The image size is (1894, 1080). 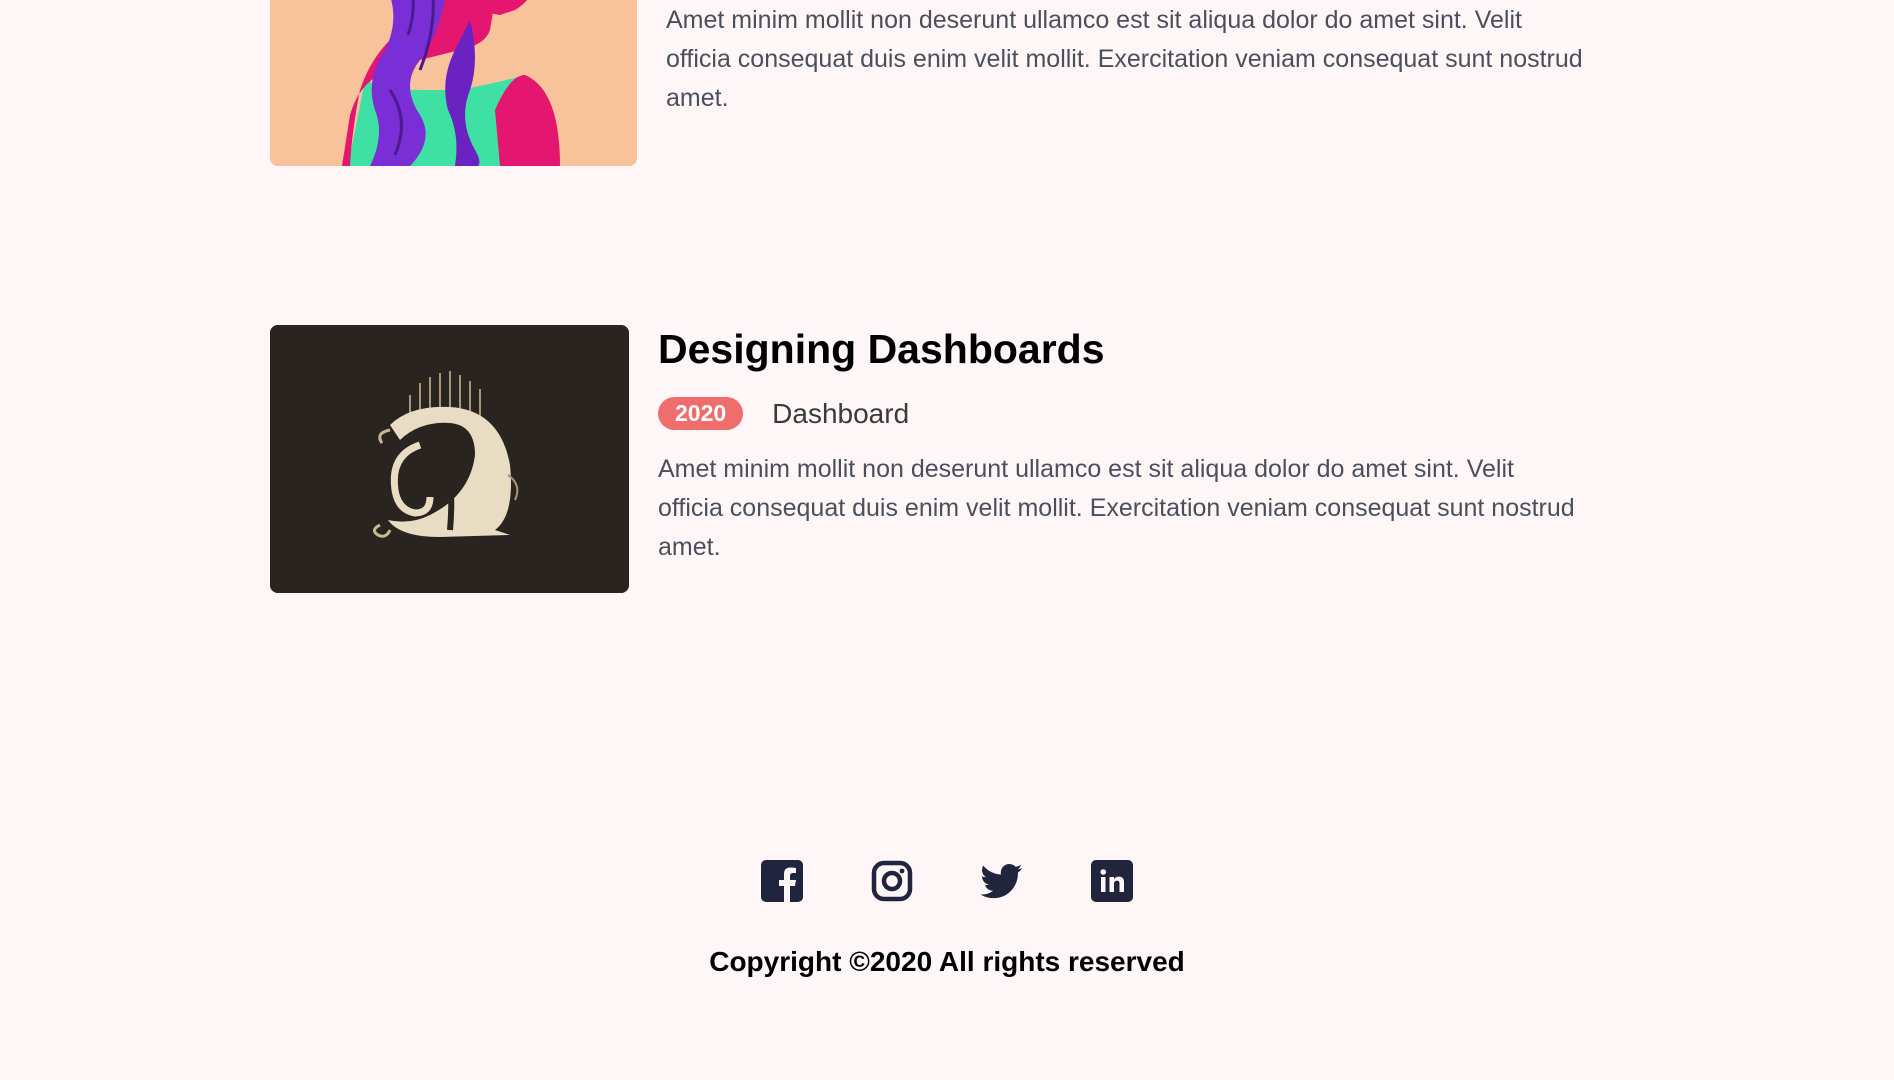 I want to click on instagram-icon, so click(x=892, y=881).